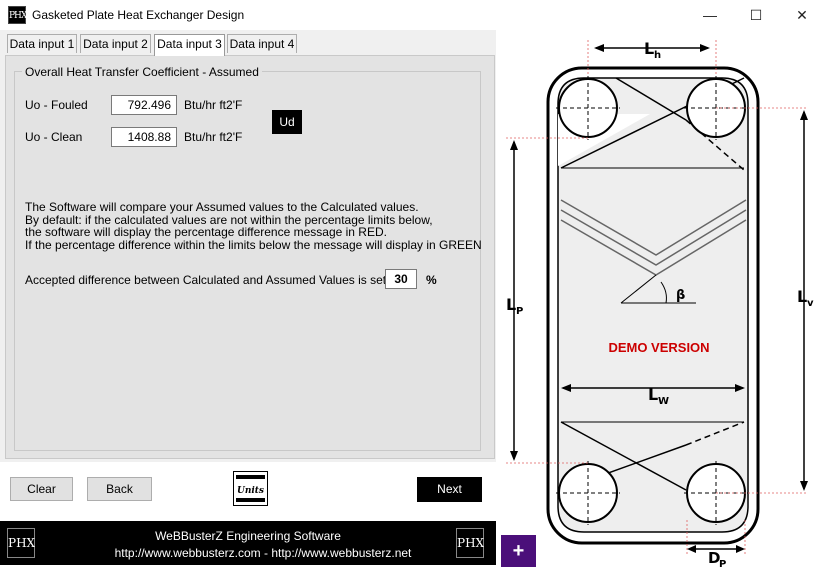 The width and height of the screenshot is (825, 572). Describe the element at coordinates (138, 15) in the screenshot. I see `window-title: Gasketed Plate Heat Exchanger Design` at that location.